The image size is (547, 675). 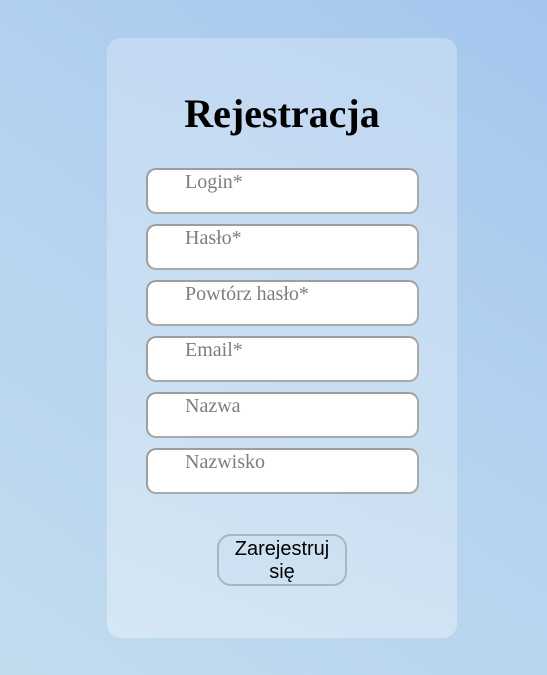 What do you see at coordinates (282, 247) in the screenshot?
I see `password-input` at bounding box center [282, 247].